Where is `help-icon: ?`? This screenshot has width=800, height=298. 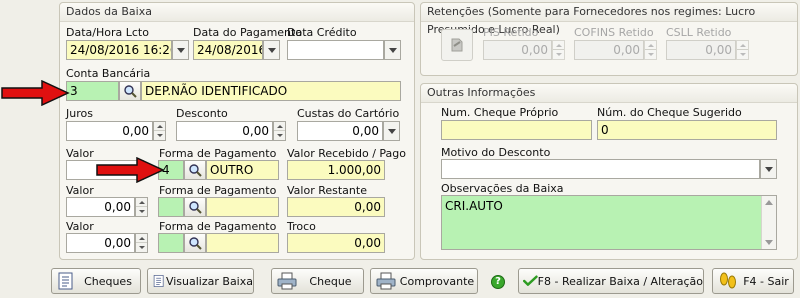 help-icon: ? is located at coordinates (498, 282).